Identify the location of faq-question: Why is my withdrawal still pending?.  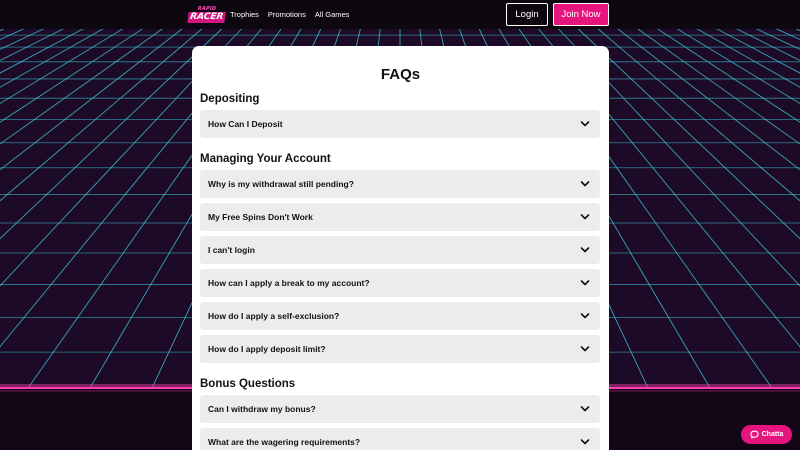
(281, 184).